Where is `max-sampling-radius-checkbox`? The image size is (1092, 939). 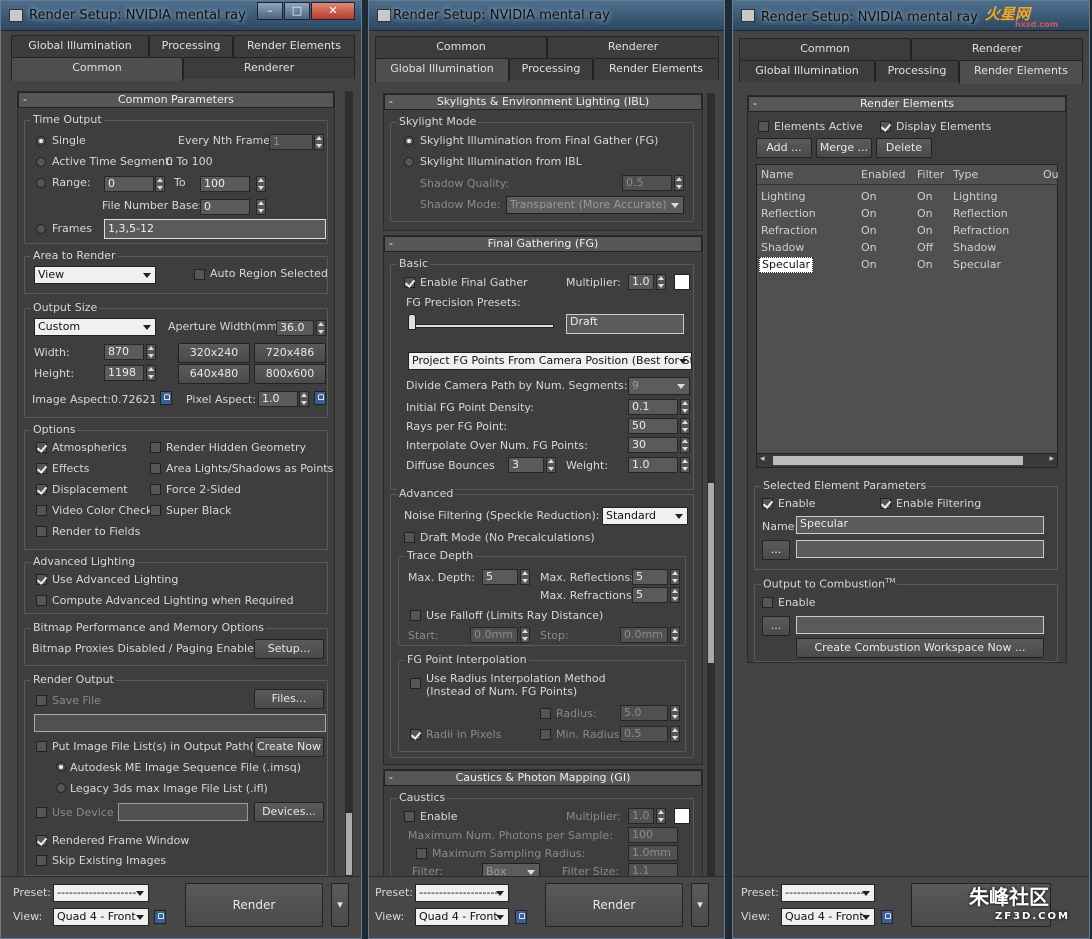
max-sampling-radius-checkbox is located at coordinates (421, 853).